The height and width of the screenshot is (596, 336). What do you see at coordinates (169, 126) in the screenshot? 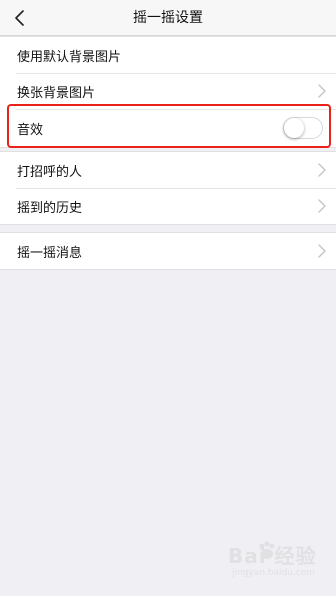
I see `highlight-annotation` at bounding box center [169, 126].